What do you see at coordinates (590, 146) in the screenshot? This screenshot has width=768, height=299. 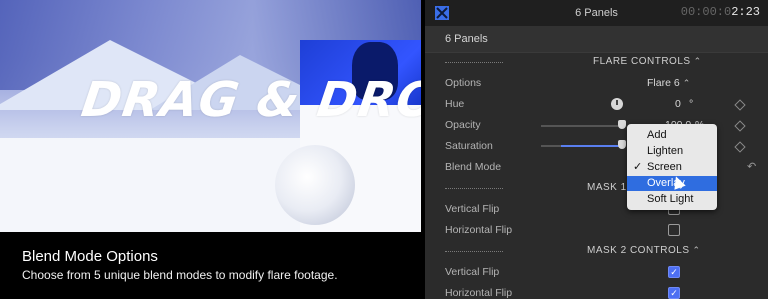 I see `saturation-slider-fill` at bounding box center [590, 146].